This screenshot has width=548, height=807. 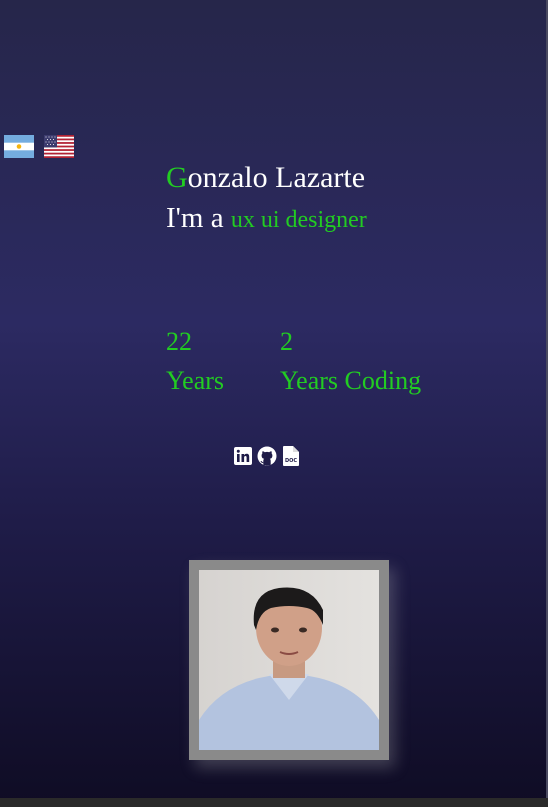 What do you see at coordinates (286, 341) in the screenshot?
I see `stat-coding-value: 2` at bounding box center [286, 341].